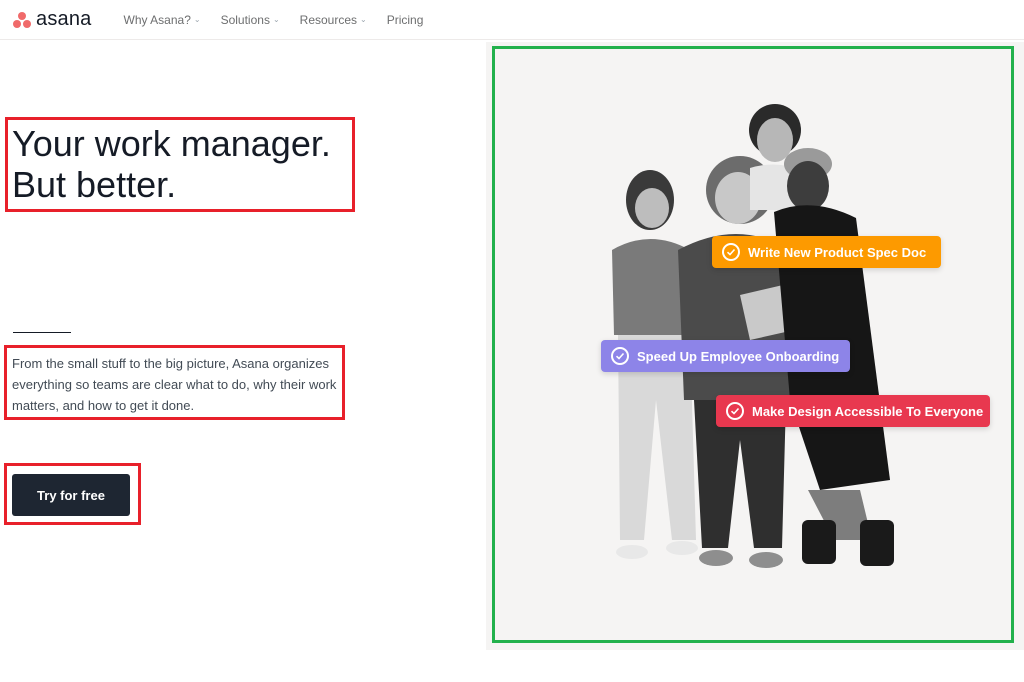  Describe the element at coordinates (71, 495) in the screenshot. I see `try-for-free-button: Try for free` at that location.